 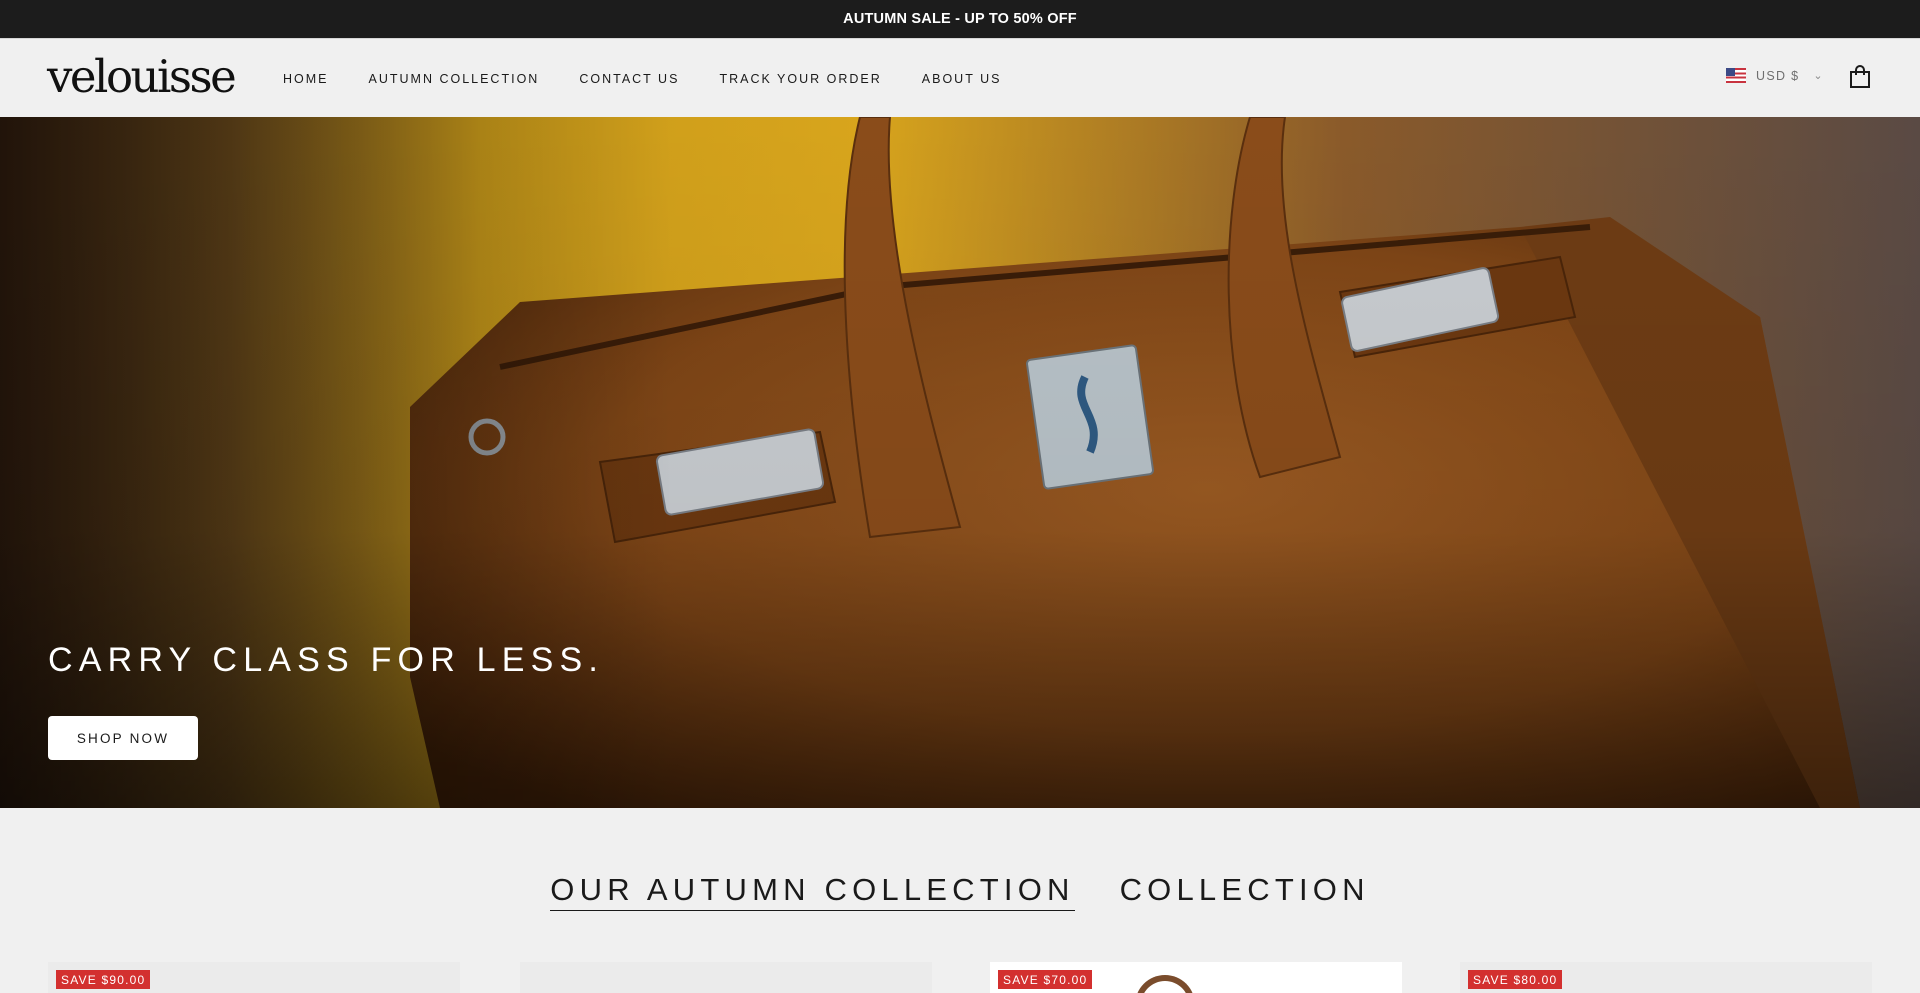 I want to click on sale-badge: SAVE $70.00, so click(x=1045, y=979).